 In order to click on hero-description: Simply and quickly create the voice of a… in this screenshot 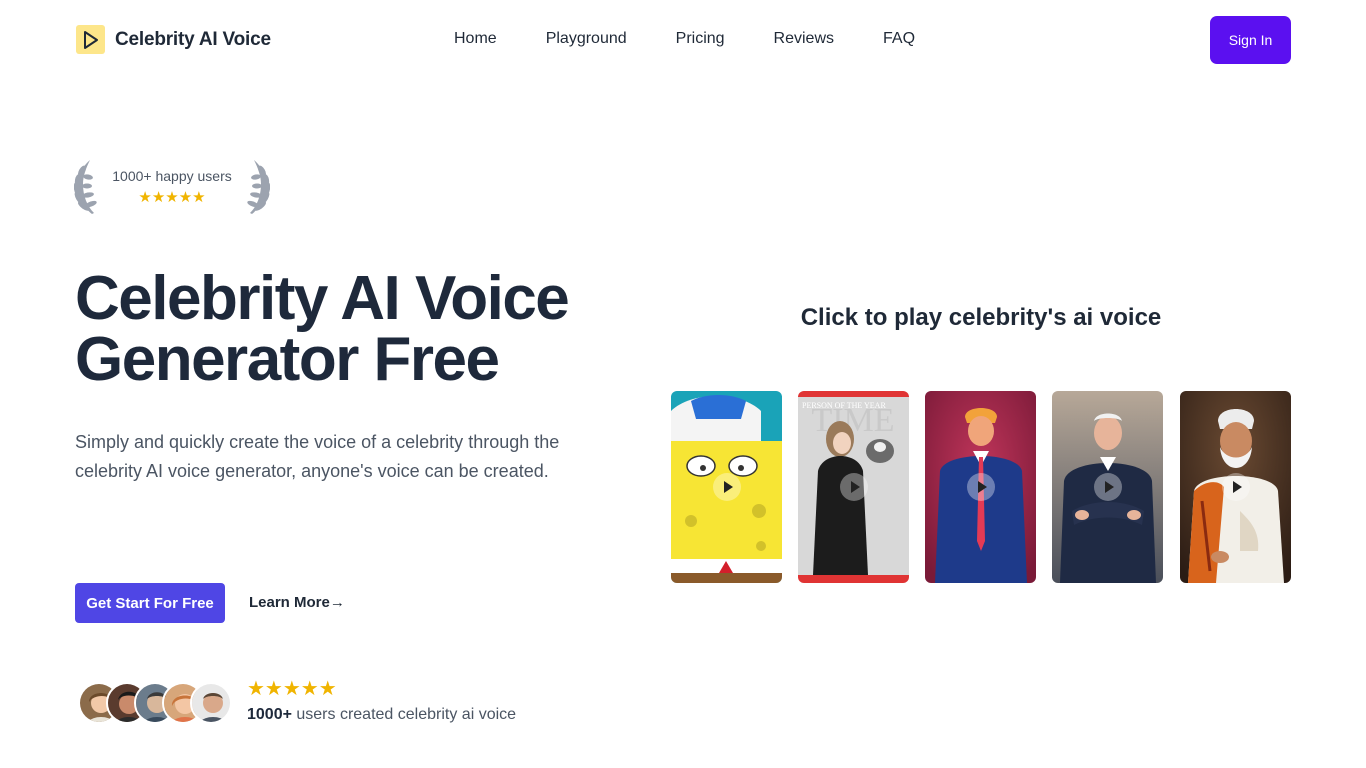, I will do `click(317, 456)`.